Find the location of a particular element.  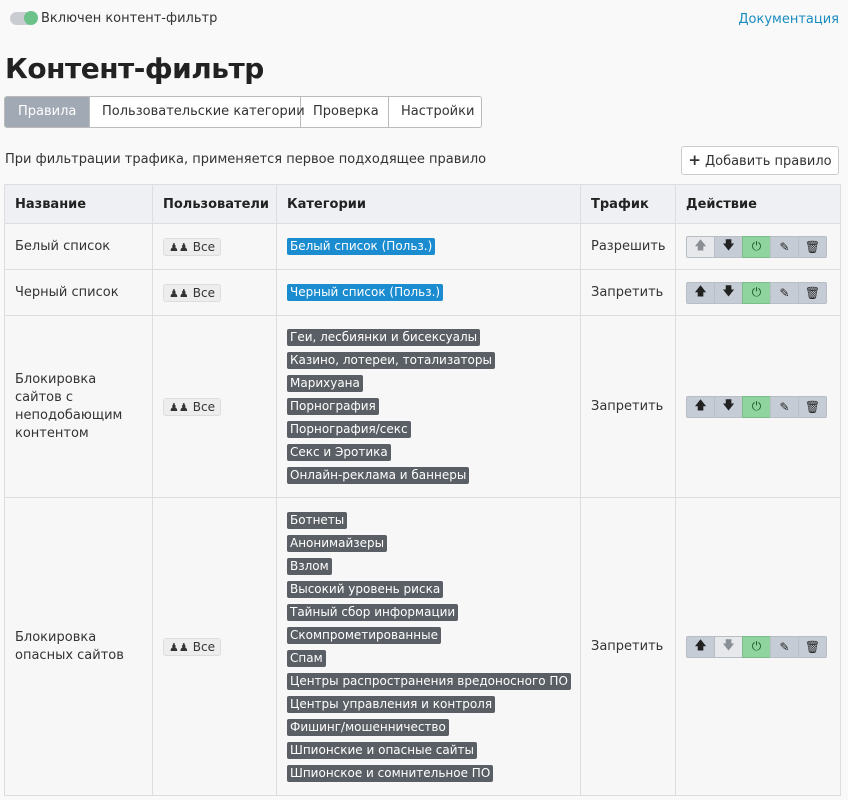

category-tag: Порнография/секс is located at coordinates (349, 429).